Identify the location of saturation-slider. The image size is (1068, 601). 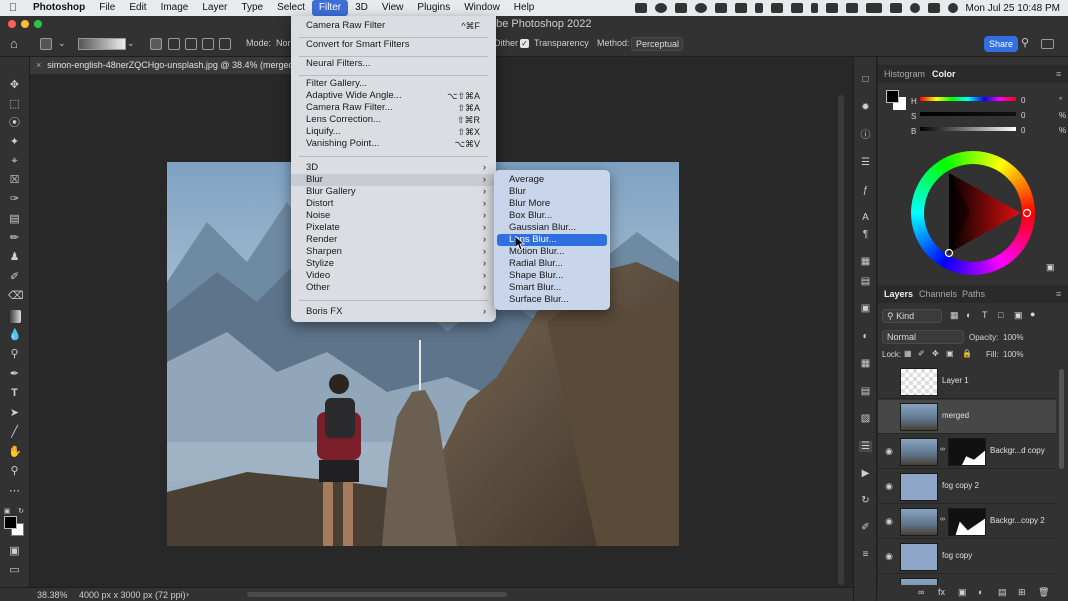
(968, 114).